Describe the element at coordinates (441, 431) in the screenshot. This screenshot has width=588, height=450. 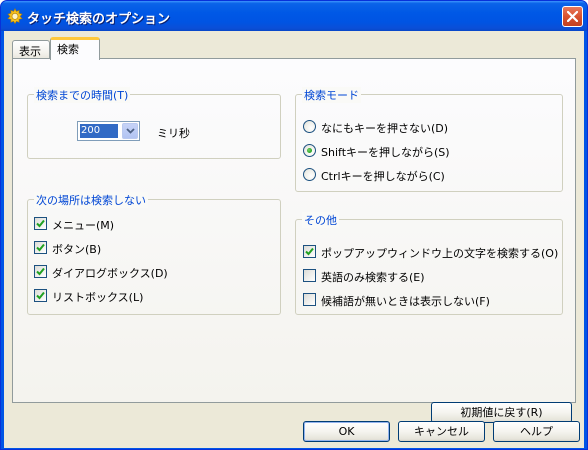
I see `cancel-button: キャンセル` at that location.